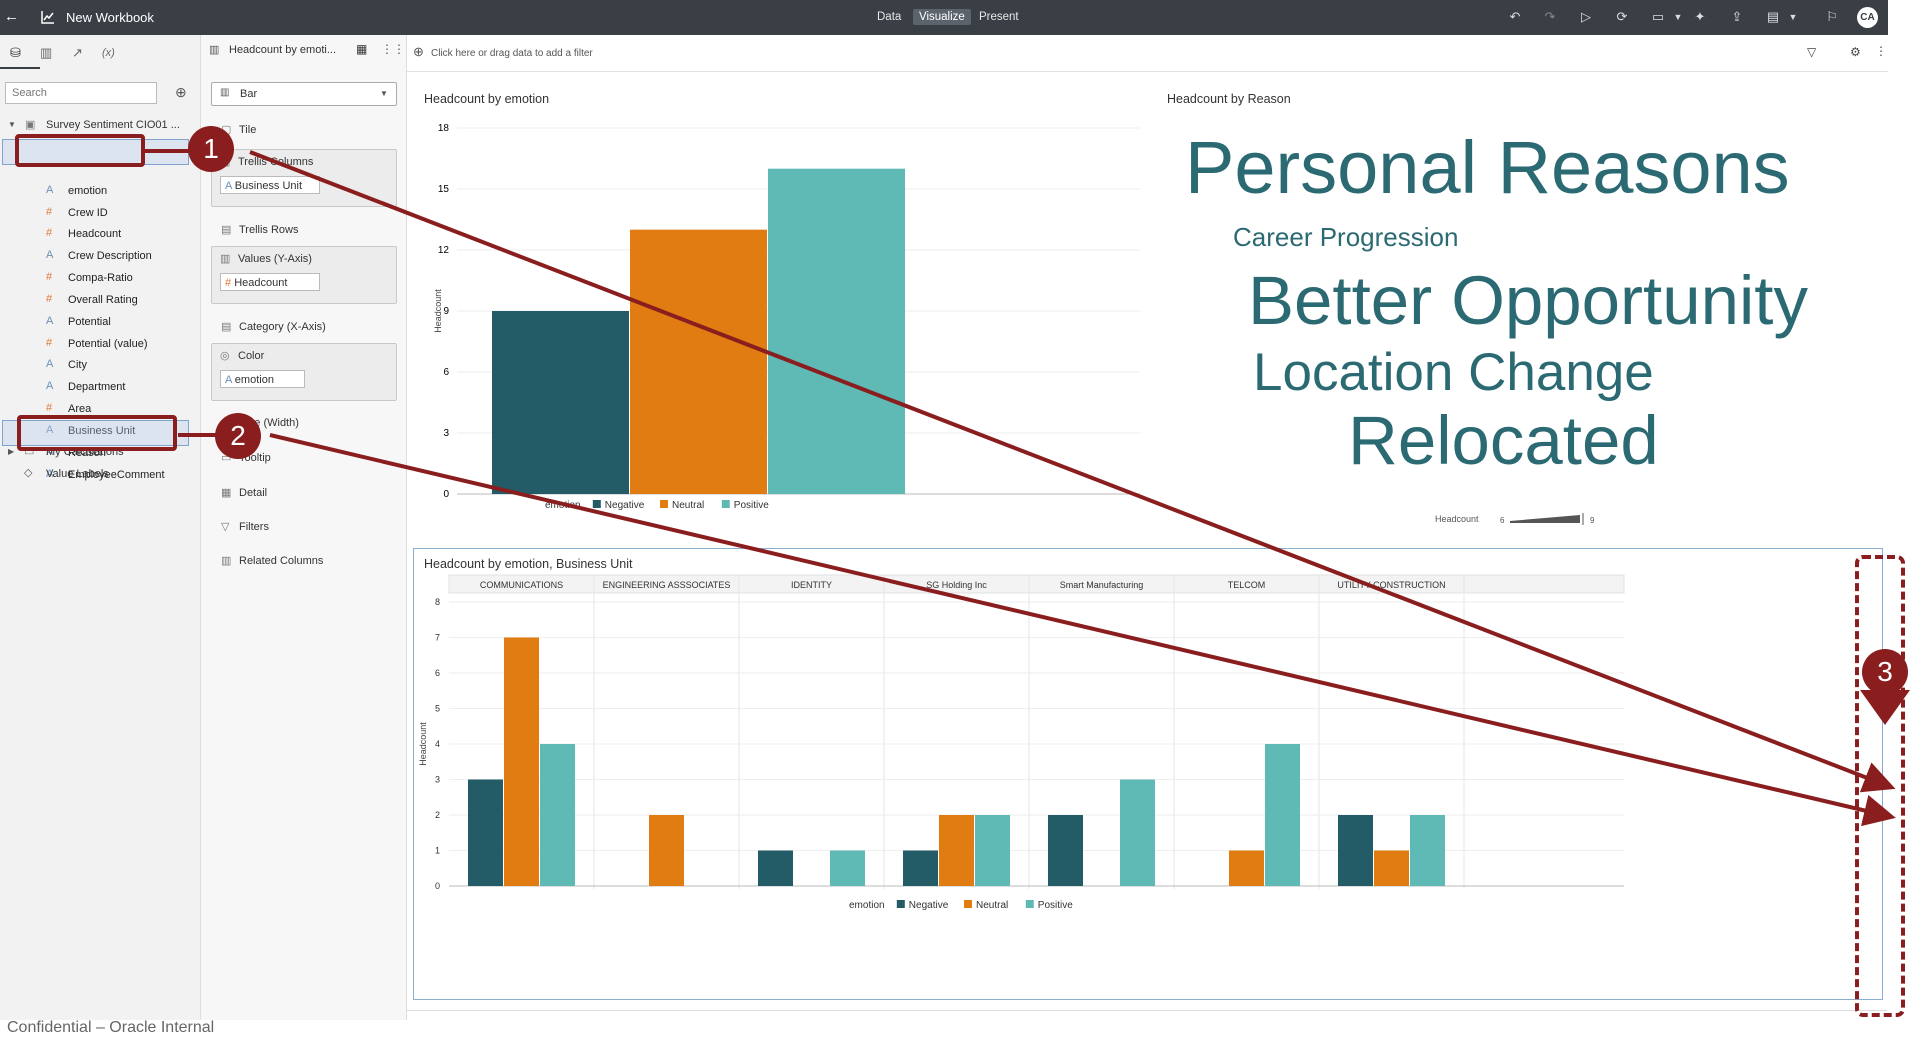  I want to click on headcount-pill: # Headcount, so click(270, 282).